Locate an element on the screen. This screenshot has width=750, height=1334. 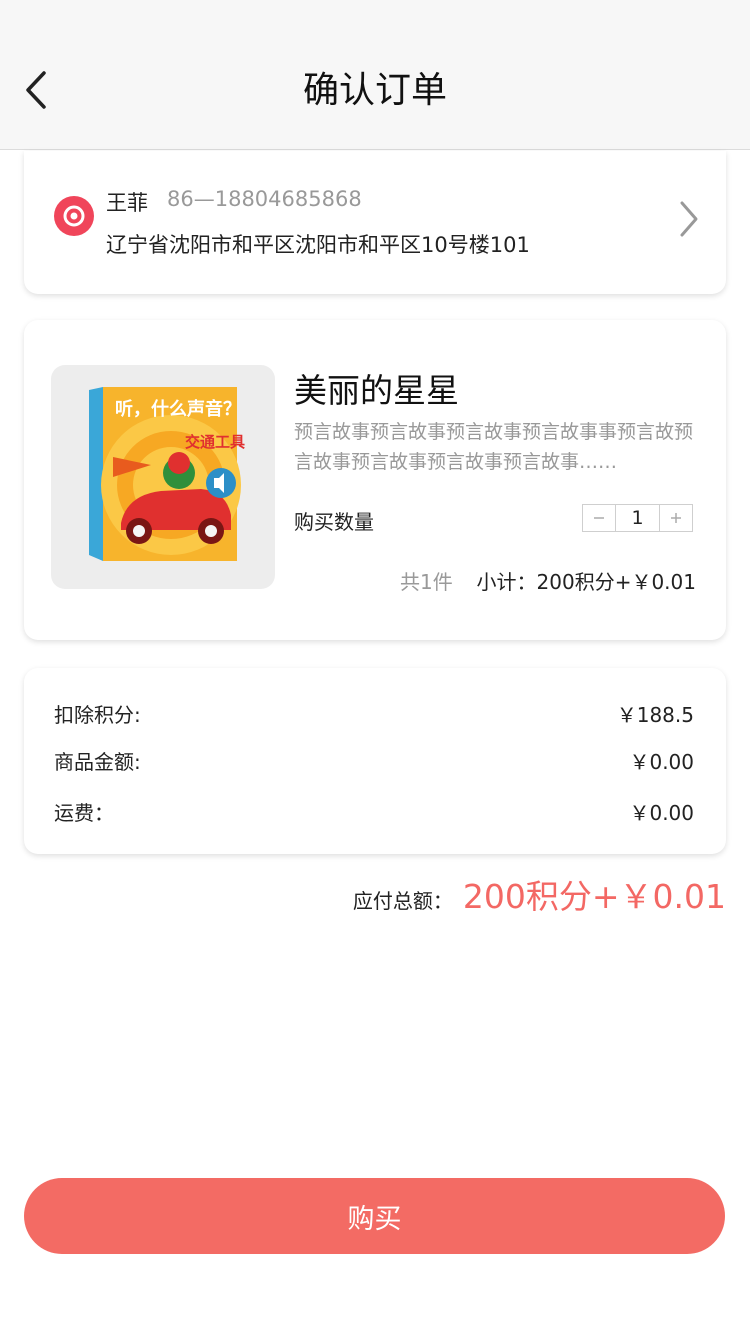
total-value: 200积分+￥0.01 is located at coordinates (594, 896).